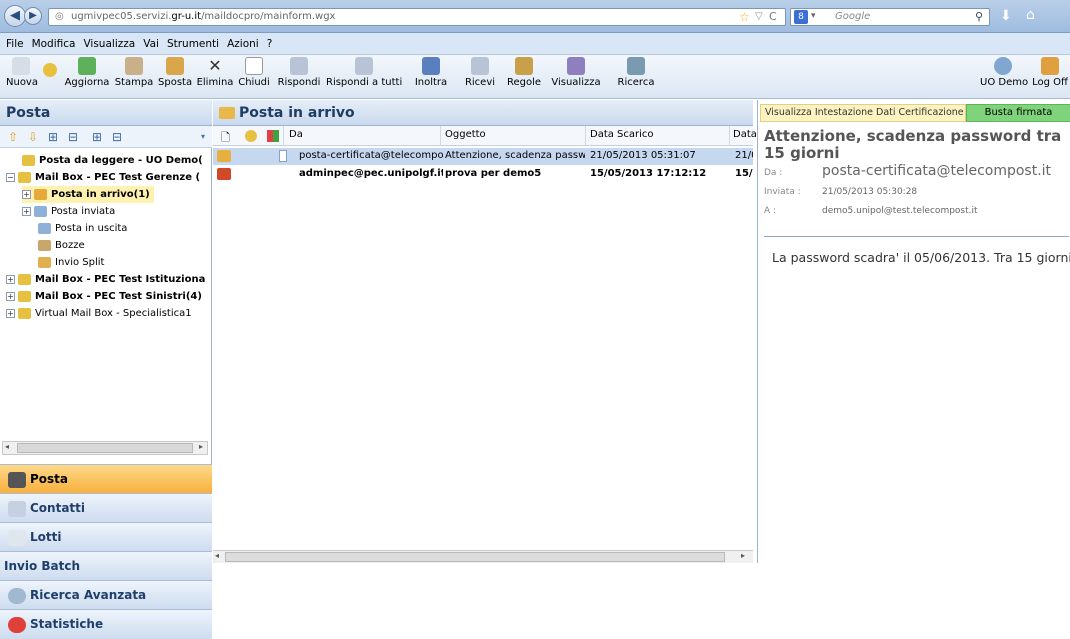 The width and height of the screenshot is (1070, 639). What do you see at coordinates (73, 137) in the screenshot?
I see `collapse-icon: ⊟` at bounding box center [73, 137].